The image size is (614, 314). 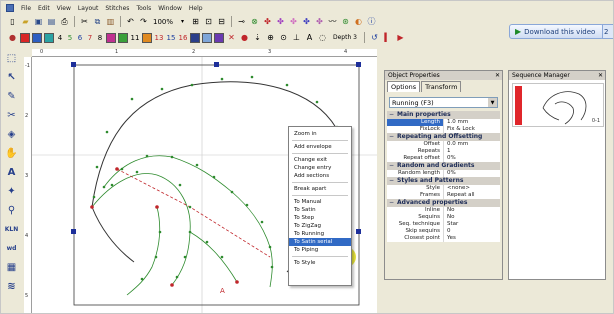 What do you see at coordinates (443, 203) in the screenshot?
I see `section-advanced: Advanced properties` at bounding box center [443, 203].